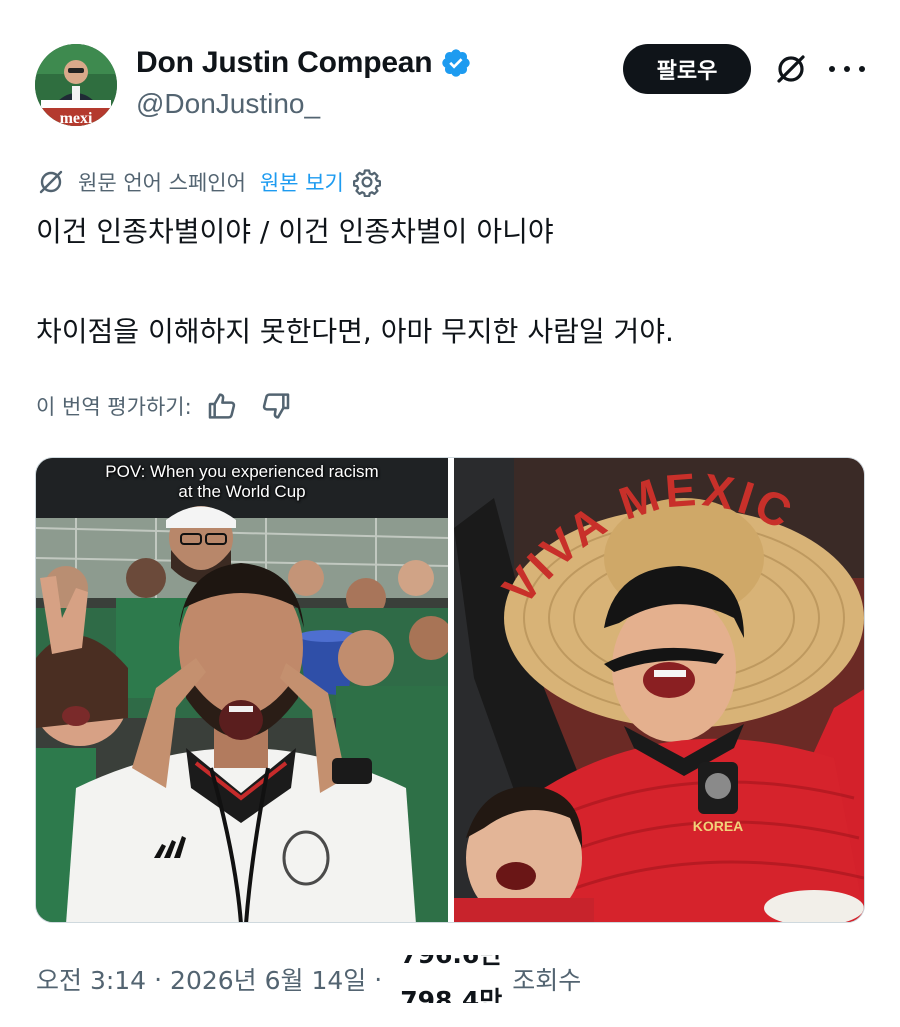  Describe the element at coordinates (284, 63) in the screenshot. I see `author-display-name: Don Justin Compean` at that location.